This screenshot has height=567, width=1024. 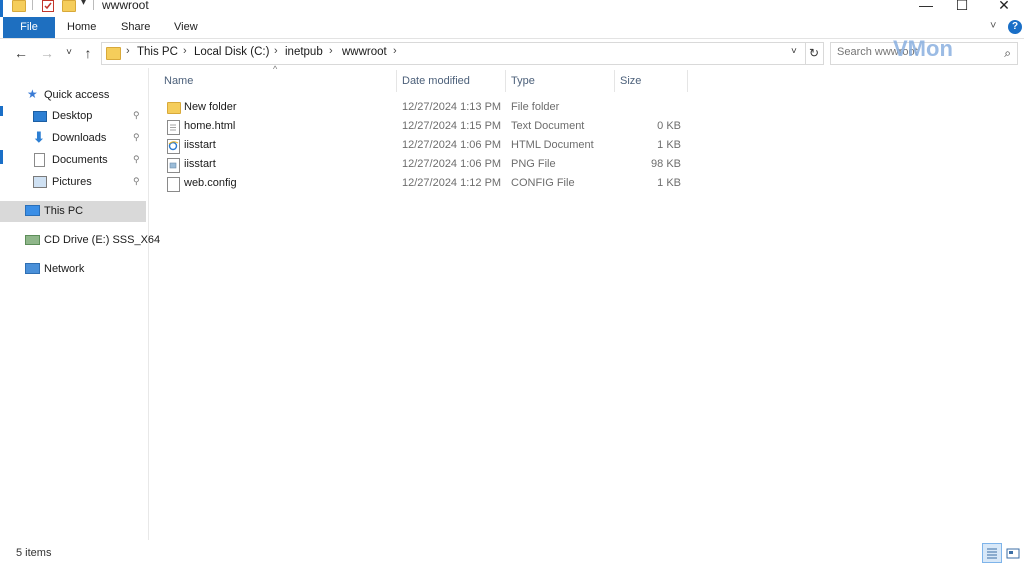 What do you see at coordinates (40, 182) in the screenshot?
I see `pictures-icon` at bounding box center [40, 182].